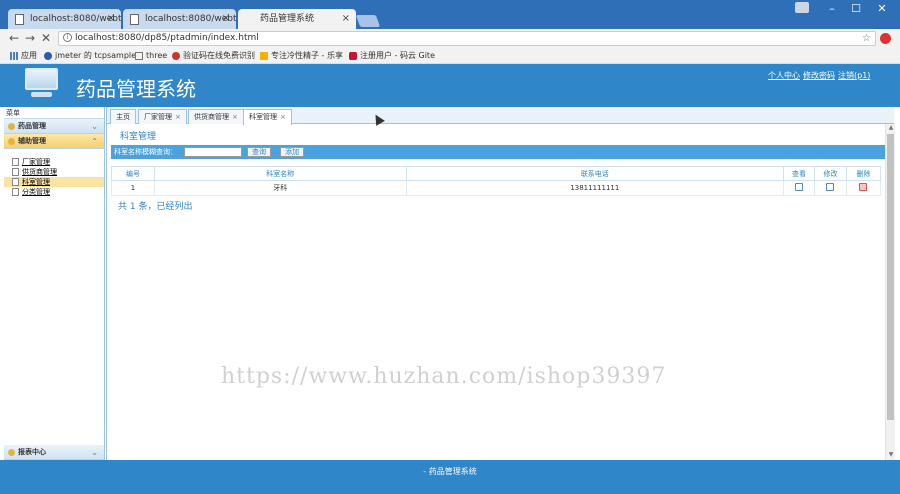 The width and height of the screenshot is (900, 494). I want to click on table-row: 1 牙科 13811111111, so click(496, 188).